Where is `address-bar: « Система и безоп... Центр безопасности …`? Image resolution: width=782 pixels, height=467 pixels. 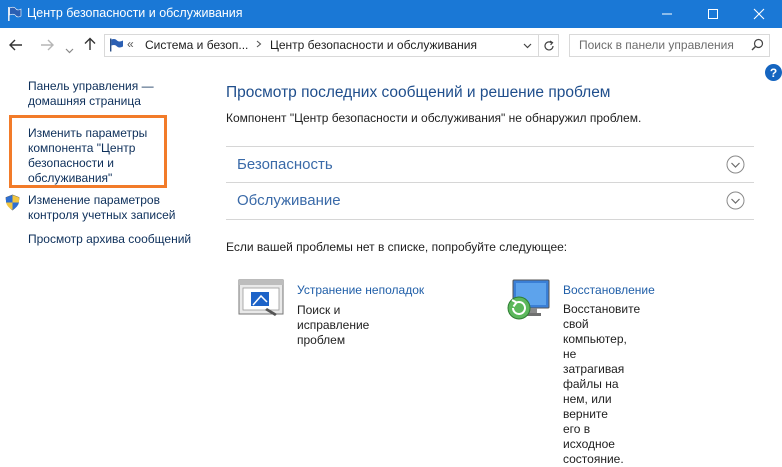
address-bar: « Система и безоп... Центр безопасности … is located at coordinates (331, 45).